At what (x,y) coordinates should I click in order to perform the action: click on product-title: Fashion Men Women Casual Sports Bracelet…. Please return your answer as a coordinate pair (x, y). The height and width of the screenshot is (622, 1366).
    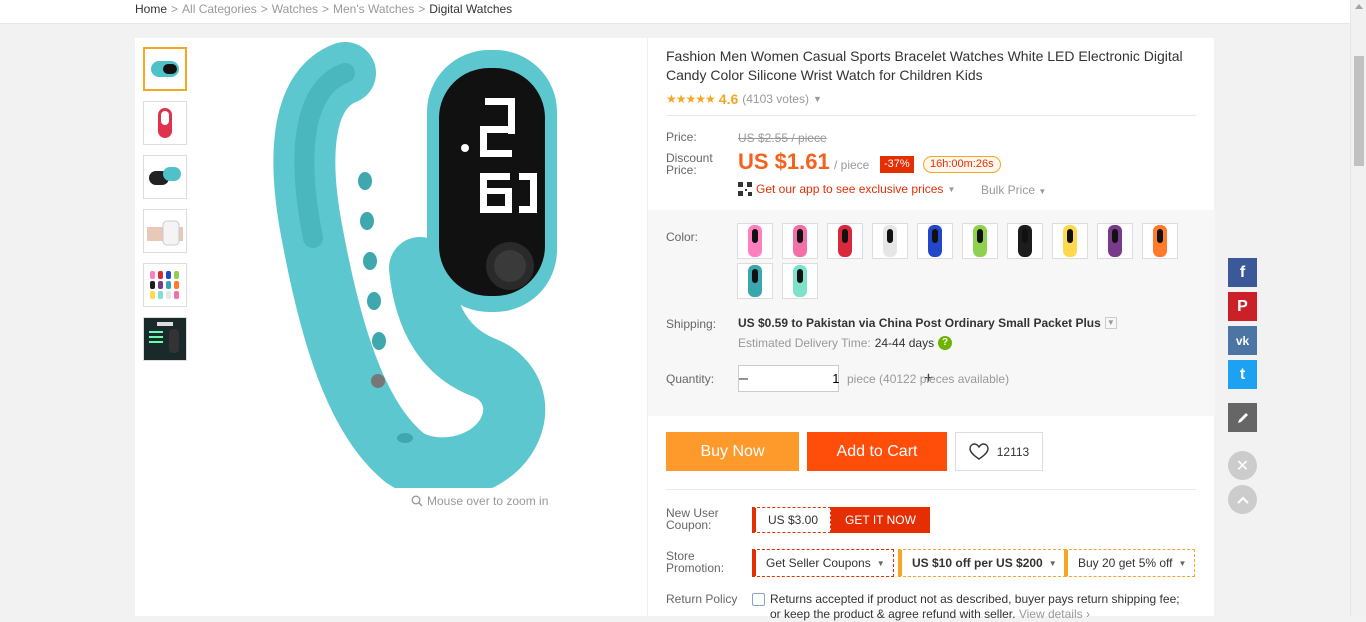
    Looking at the image, I should click on (924, 65).